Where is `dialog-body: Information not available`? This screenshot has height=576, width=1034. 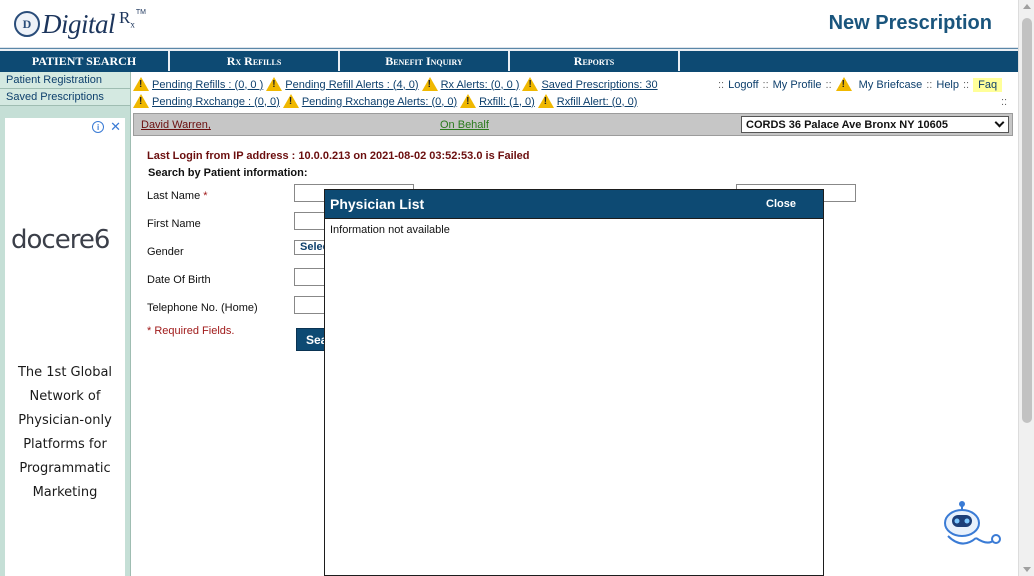
dialog-body: Information not available is located at coordinates (390, 230).